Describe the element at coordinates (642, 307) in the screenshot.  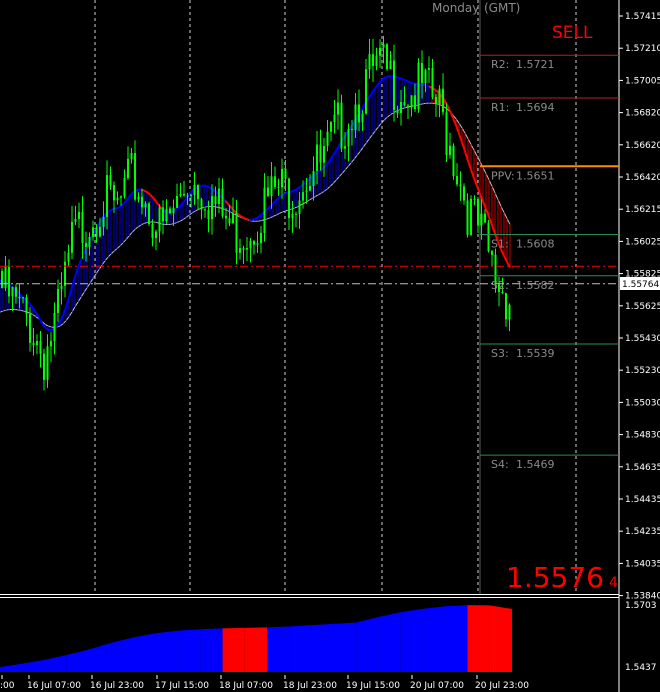
I see `price-tick-label: 1.55625` at that location.